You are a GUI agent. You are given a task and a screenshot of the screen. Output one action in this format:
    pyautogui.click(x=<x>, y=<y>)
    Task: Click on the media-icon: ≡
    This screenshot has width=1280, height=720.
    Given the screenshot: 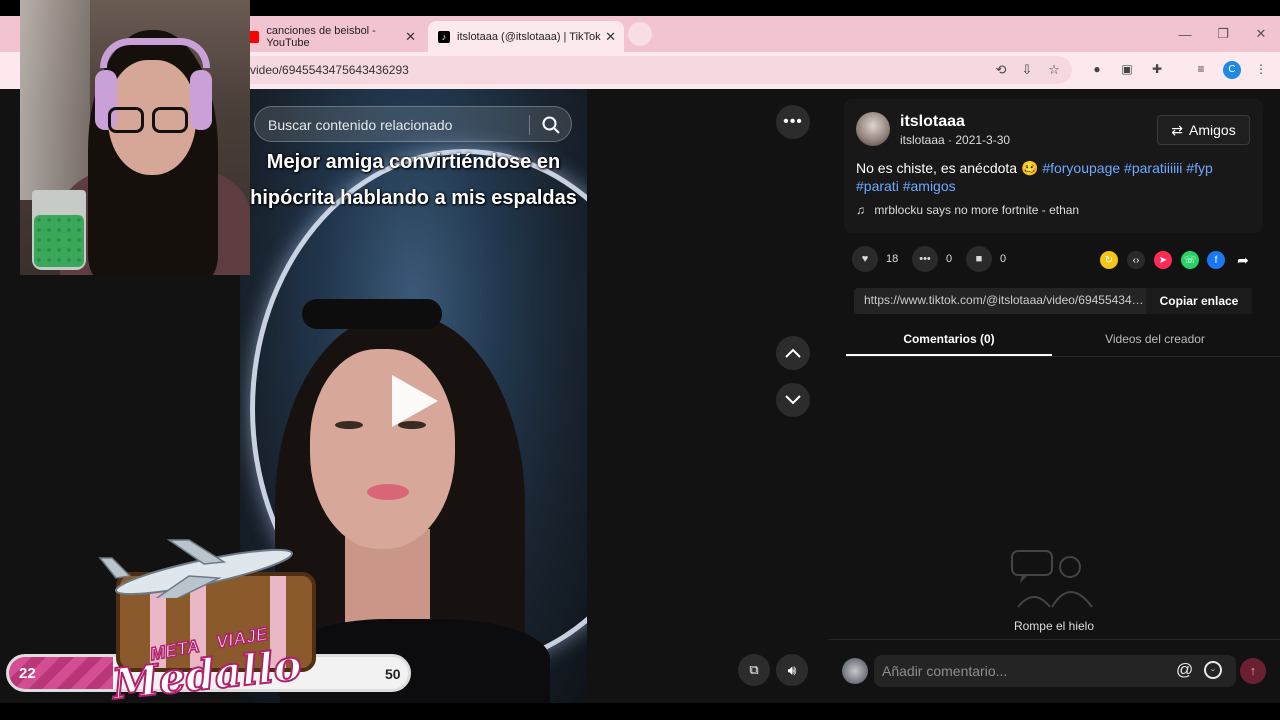 What is the action you would take?
    pyautogui.click(x=1201, y=69)
    